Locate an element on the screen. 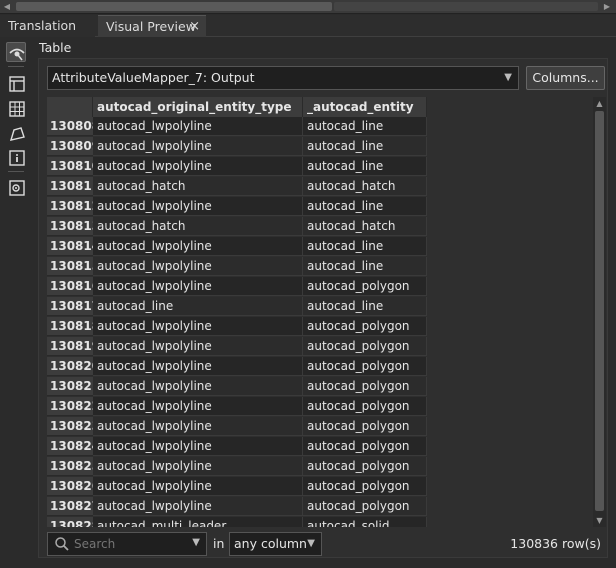 Image resolution: width=616 pixels, height=568 pixels. vertical-scrollbar: ▲ ▼ is located at coordinates (599, 312).